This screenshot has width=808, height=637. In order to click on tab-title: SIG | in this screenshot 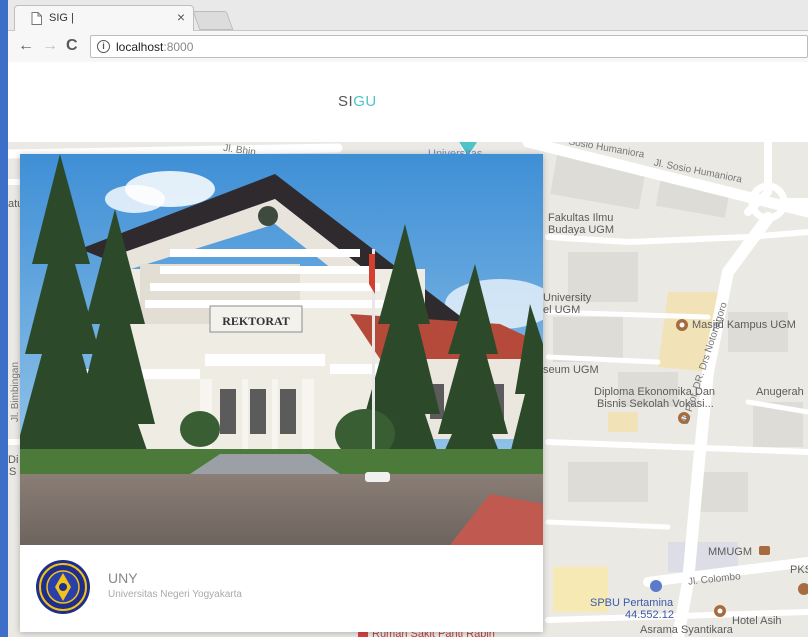, I will do `click(61, 18)`.